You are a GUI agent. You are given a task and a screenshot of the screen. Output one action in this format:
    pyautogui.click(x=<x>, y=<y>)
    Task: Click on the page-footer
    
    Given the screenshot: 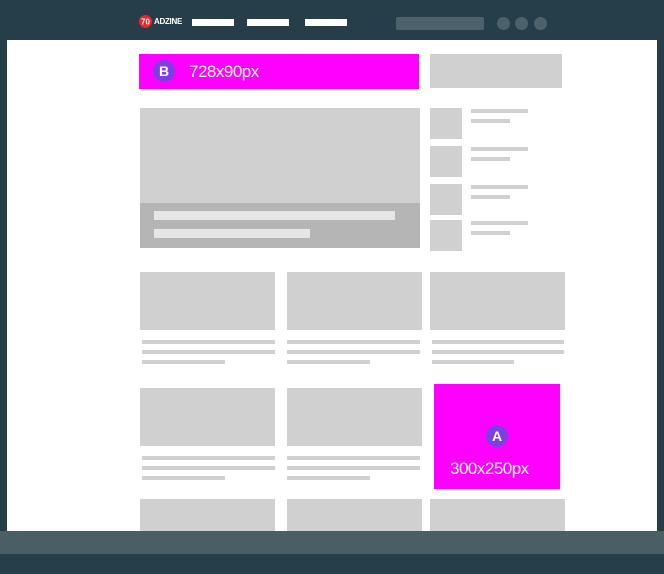 What is the action you would take?
    pyautogui.click(x=332, y=542)
    